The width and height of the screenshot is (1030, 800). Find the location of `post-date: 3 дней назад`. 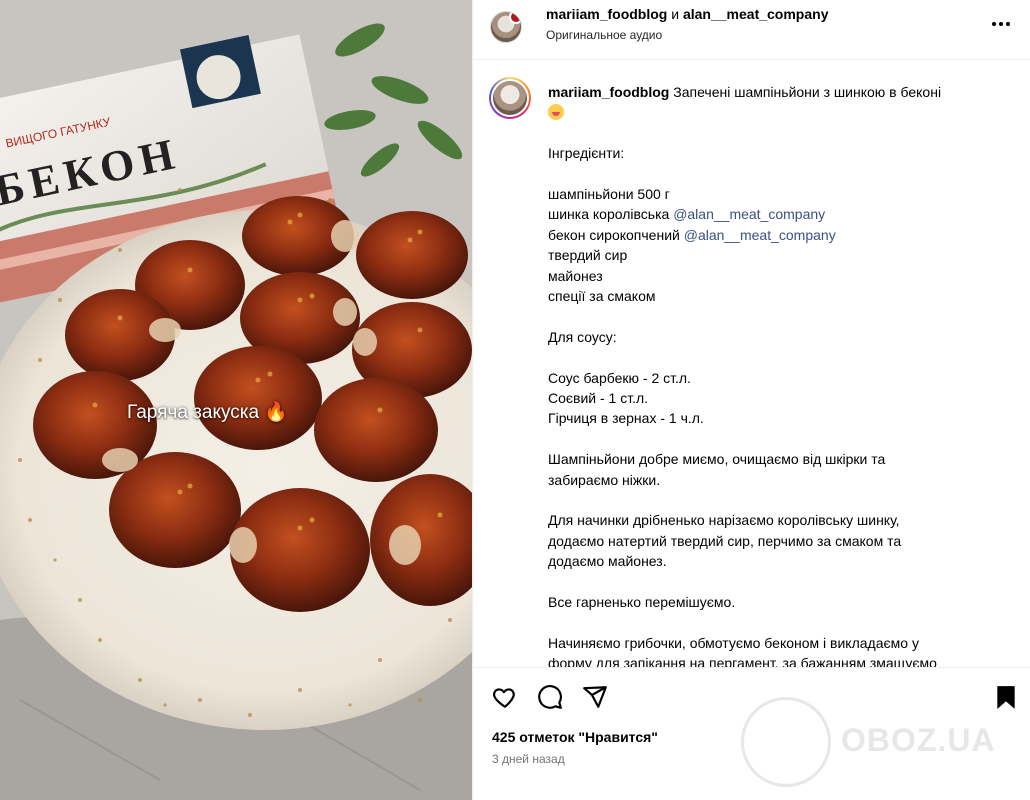

post-date: 3 дней назад is located at coordinates (528, 759).